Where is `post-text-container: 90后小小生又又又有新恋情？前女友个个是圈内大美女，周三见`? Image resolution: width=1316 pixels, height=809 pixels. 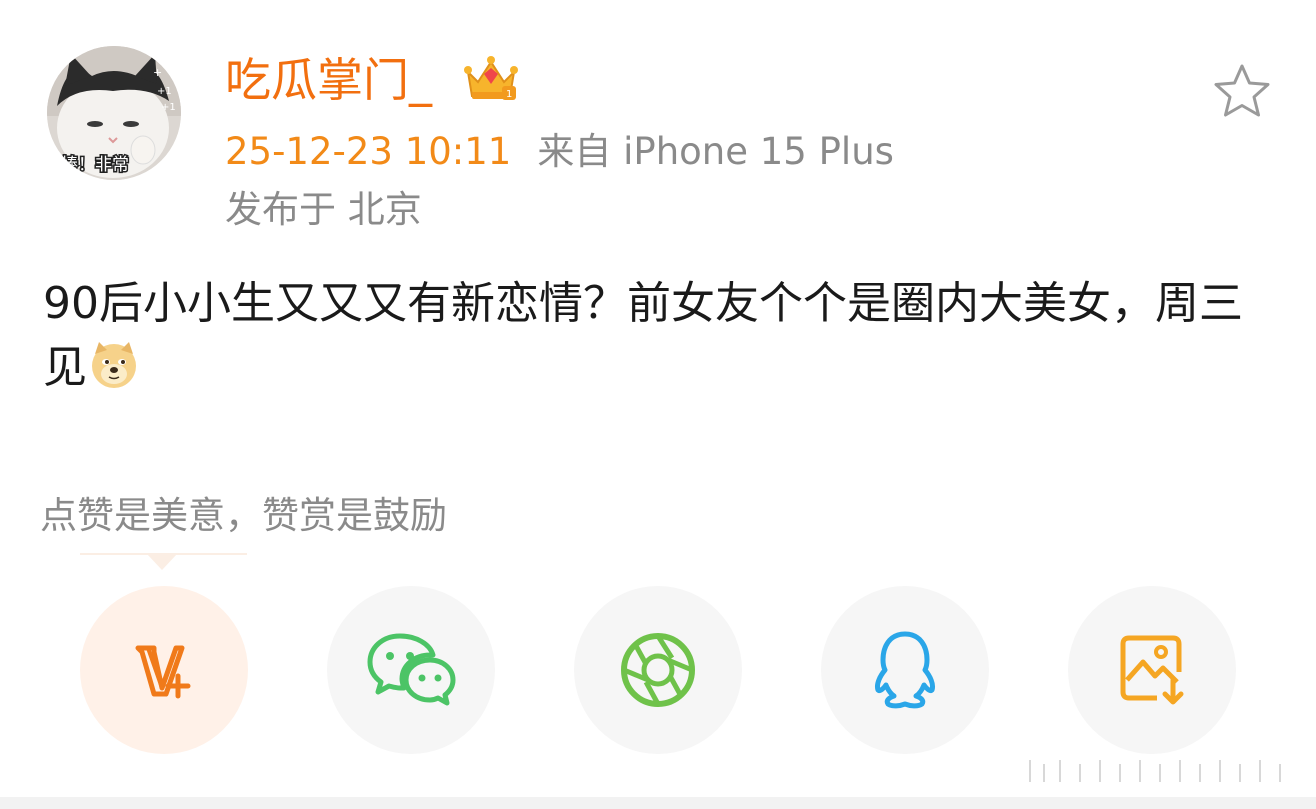 post-text-container: 90后小小生又又又有新恋情？前女友个个是圈内大美女，周三见 is located at coordinates (663, 336).